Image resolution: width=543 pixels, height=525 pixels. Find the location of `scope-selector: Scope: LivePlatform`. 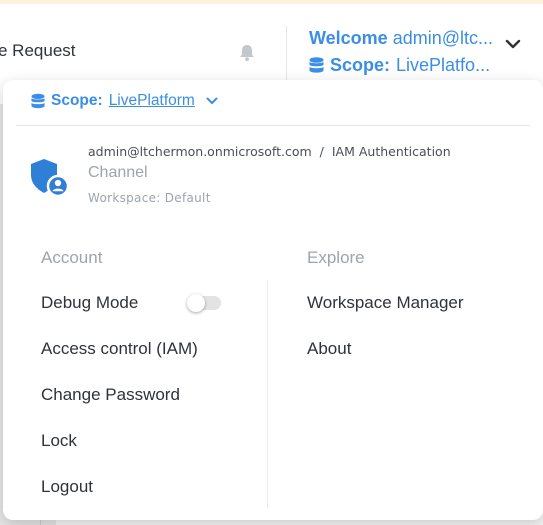

scope-selector: Scope: LivePlatform is located at coordinates (125, 101).